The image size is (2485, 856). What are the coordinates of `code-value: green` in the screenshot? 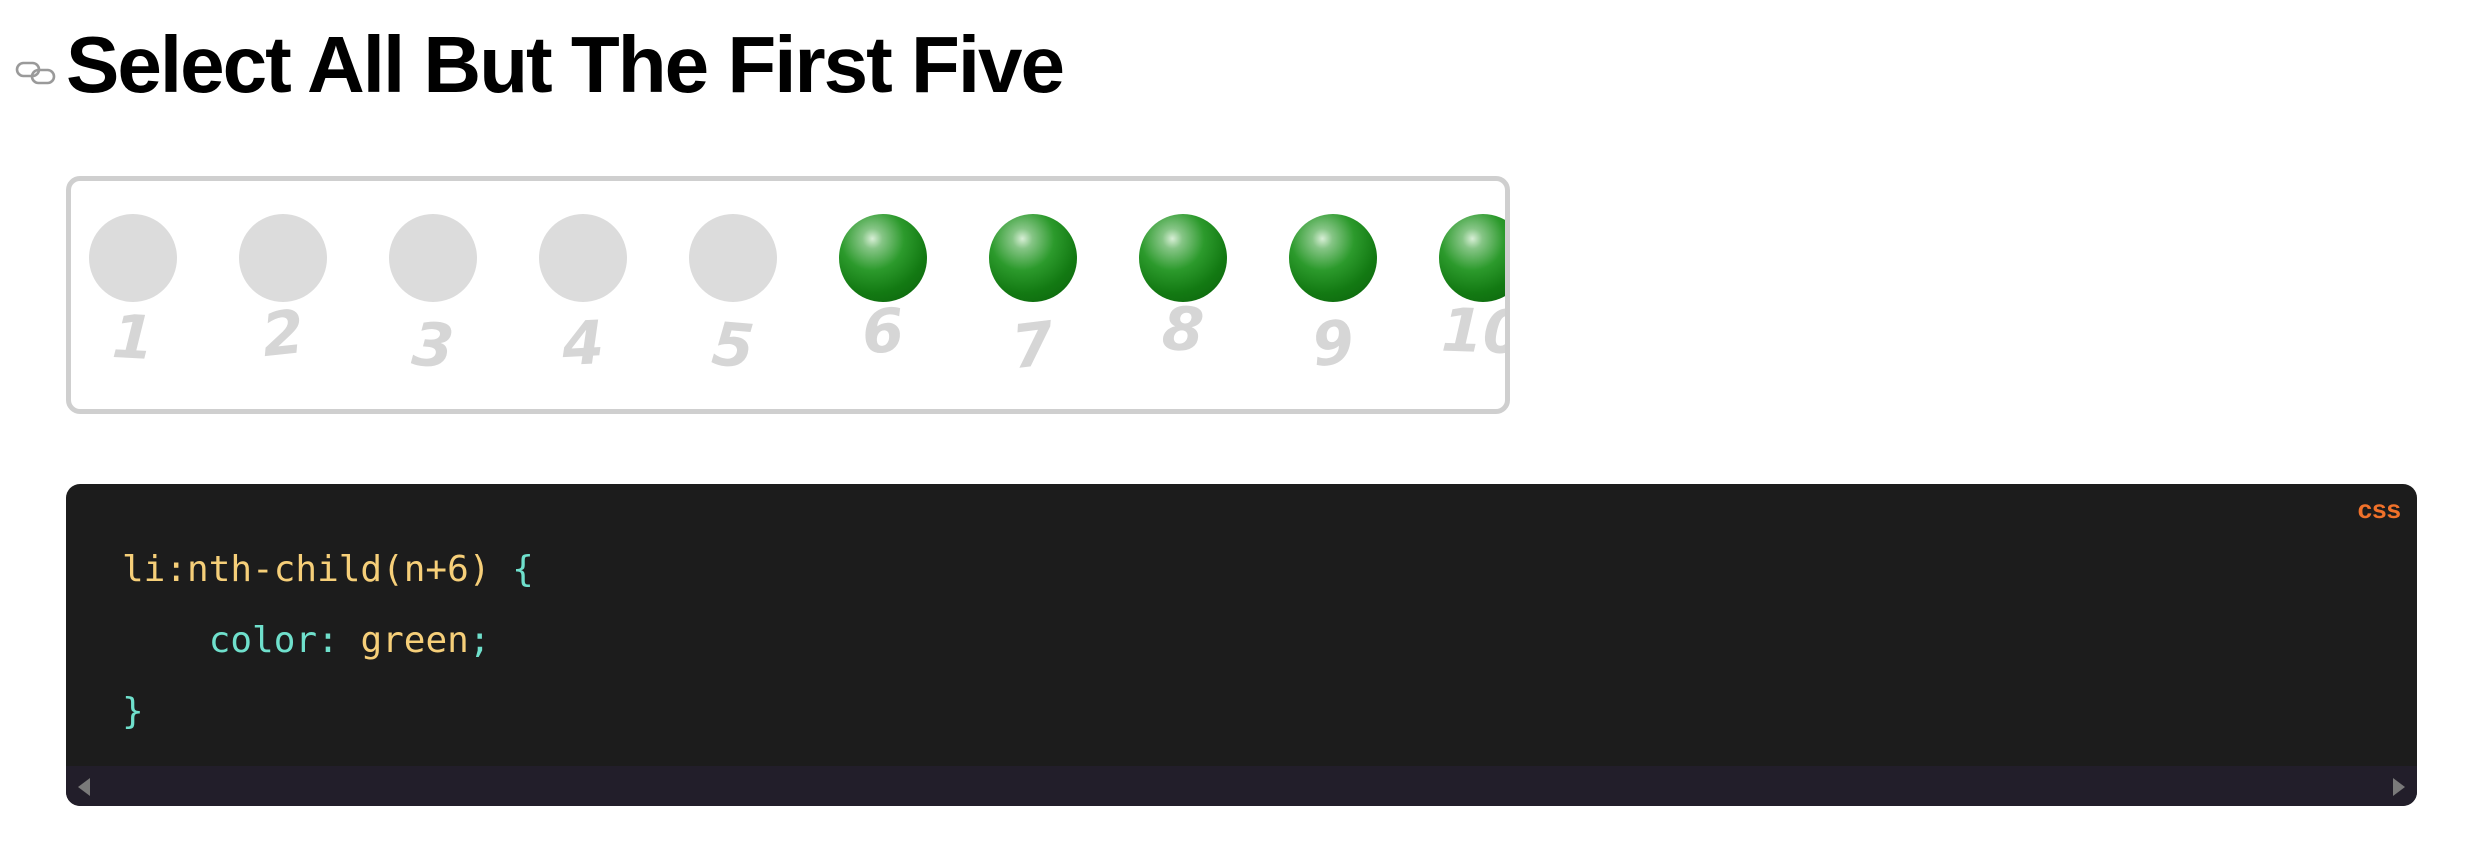 It's located at (414, 640).